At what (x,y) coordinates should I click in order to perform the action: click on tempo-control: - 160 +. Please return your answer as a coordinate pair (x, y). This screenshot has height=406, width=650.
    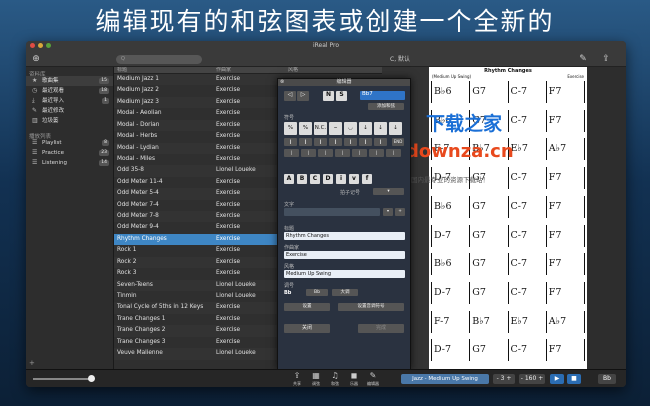
    Looking at the image, I should click on (532, 379).